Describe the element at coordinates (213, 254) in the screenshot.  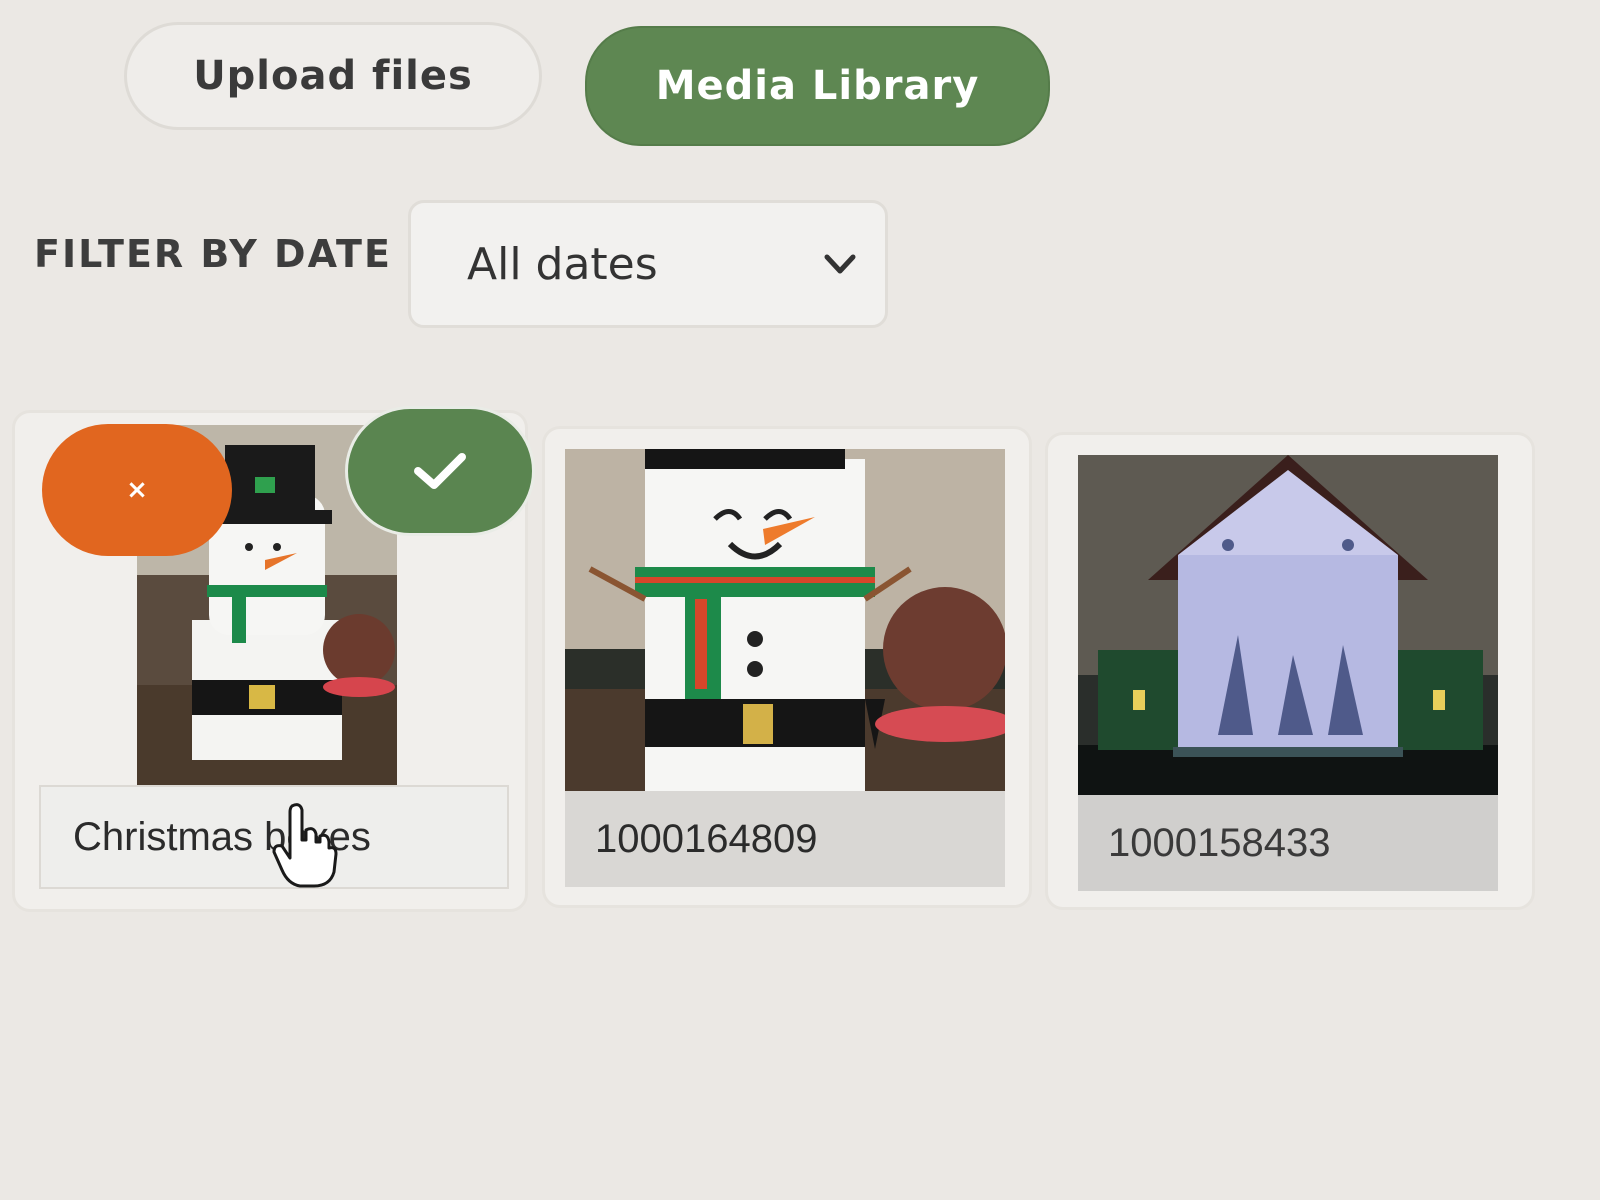
I see `filter-label: FILTER BY DATE` at that location.